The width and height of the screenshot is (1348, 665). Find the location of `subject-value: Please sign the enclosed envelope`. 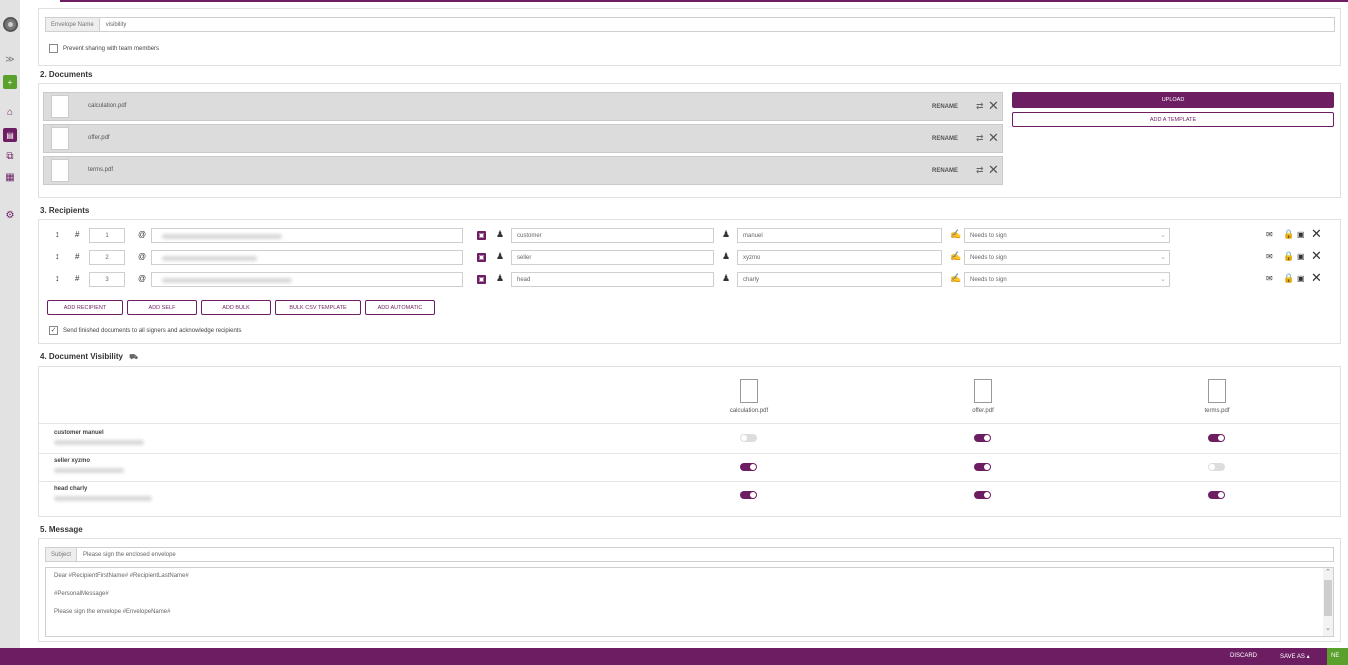

subject-value: Please sign the enclosed envelope is located at coordinates (129, 554).